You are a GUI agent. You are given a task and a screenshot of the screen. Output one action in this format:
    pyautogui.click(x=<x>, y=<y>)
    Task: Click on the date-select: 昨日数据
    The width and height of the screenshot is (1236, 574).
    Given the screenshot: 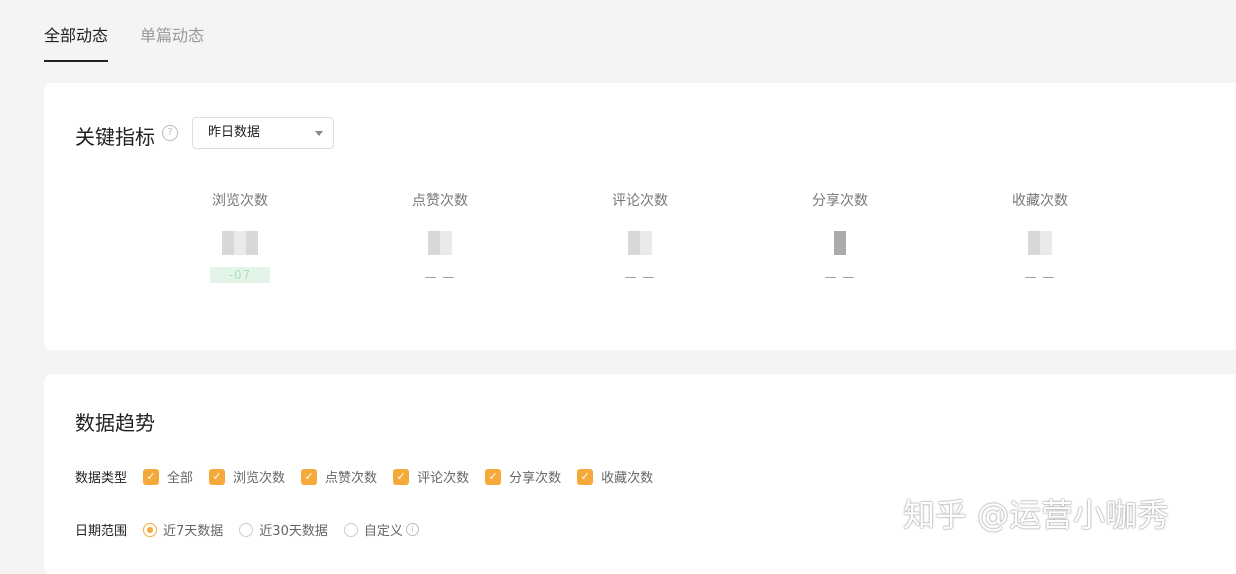 What is the action you would take?
    pyautogui.click(x=263, y=133)
    